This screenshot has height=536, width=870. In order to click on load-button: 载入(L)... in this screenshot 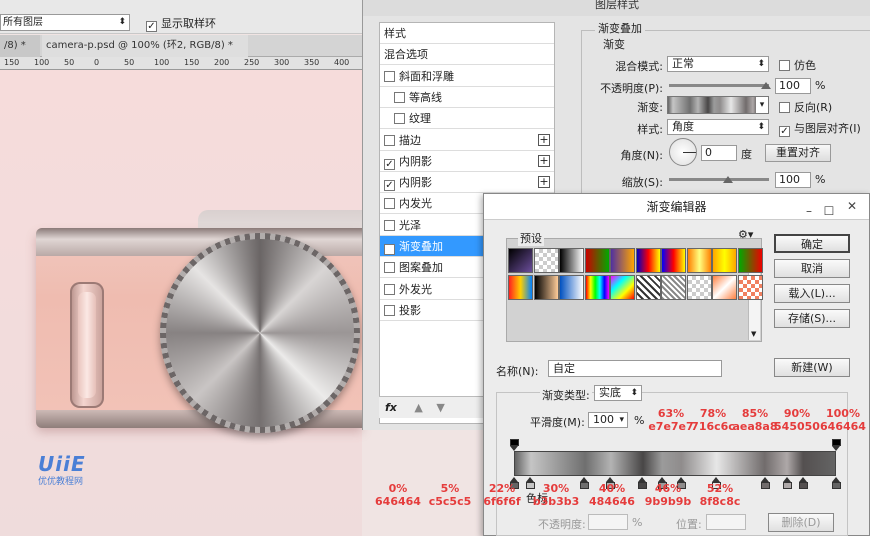, I will do `click(812, 293)`.